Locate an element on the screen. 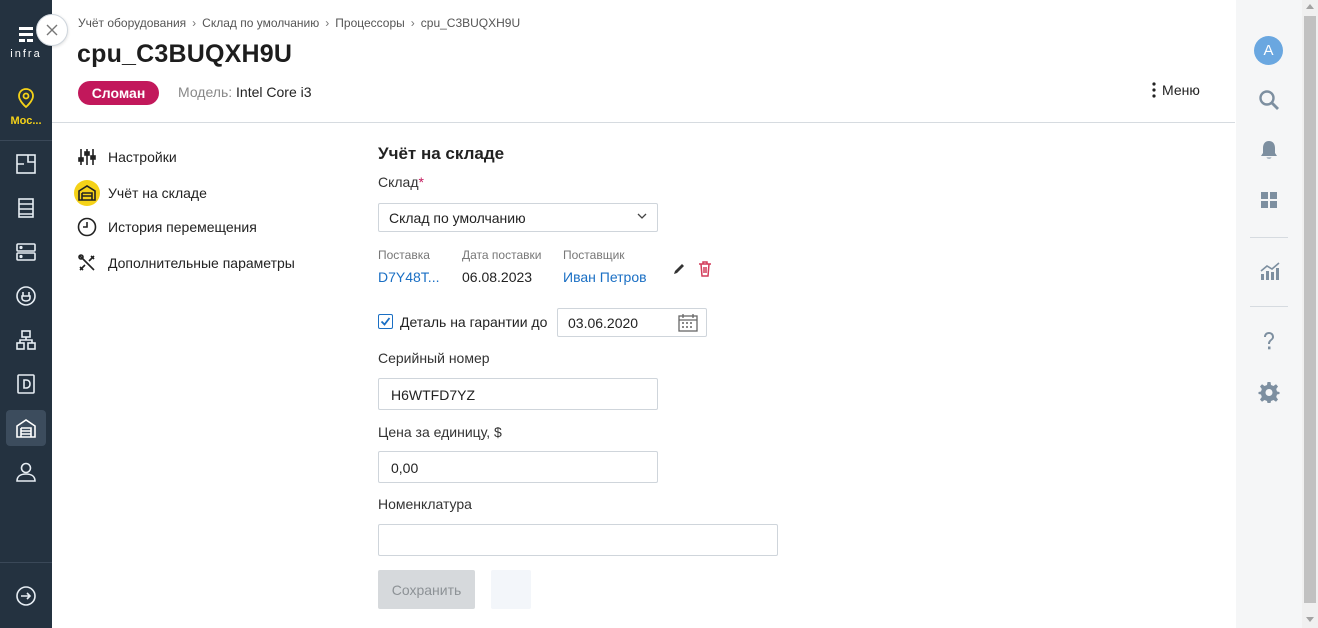 This screenshot has height=628, width=1318. scroll-up-arrow-icon is located at coordinates (1310, 6).